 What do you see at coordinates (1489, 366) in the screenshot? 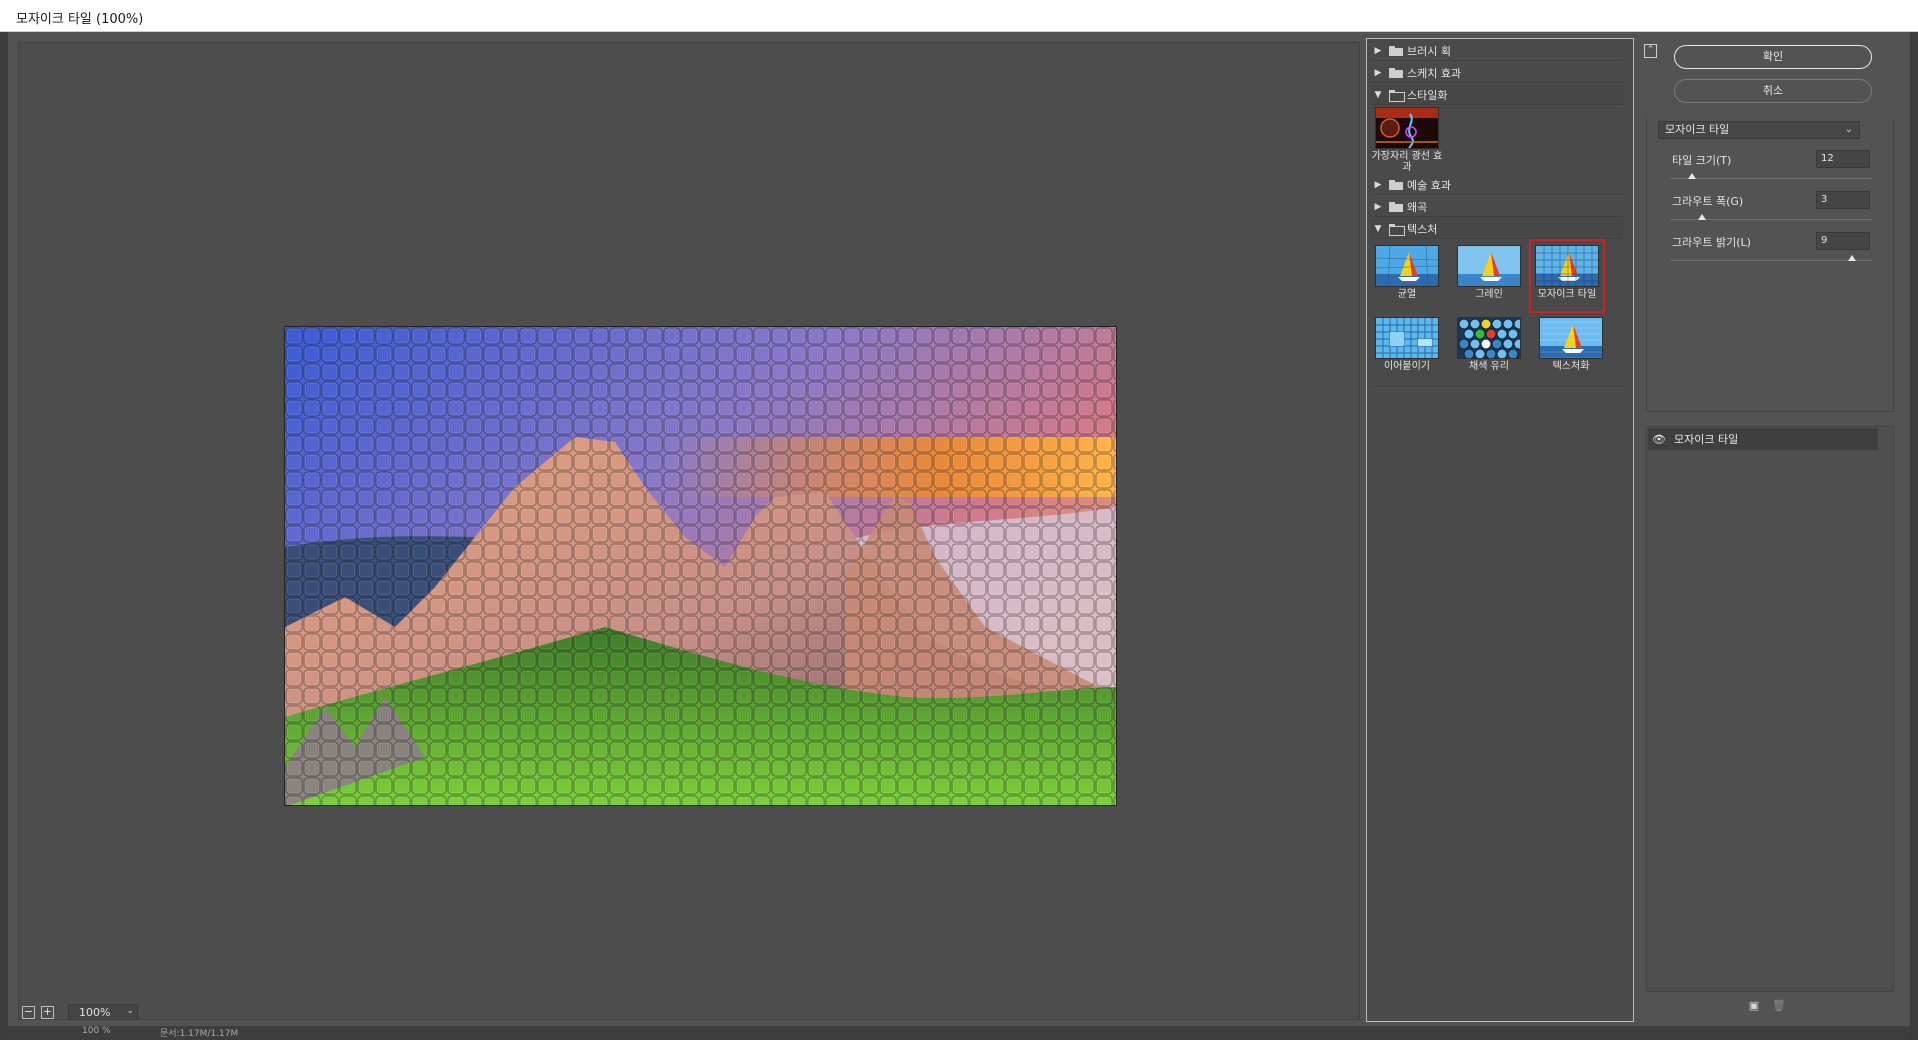
I see `thumbnail-label: 채색 유리` at bounding box center [1489, 366].